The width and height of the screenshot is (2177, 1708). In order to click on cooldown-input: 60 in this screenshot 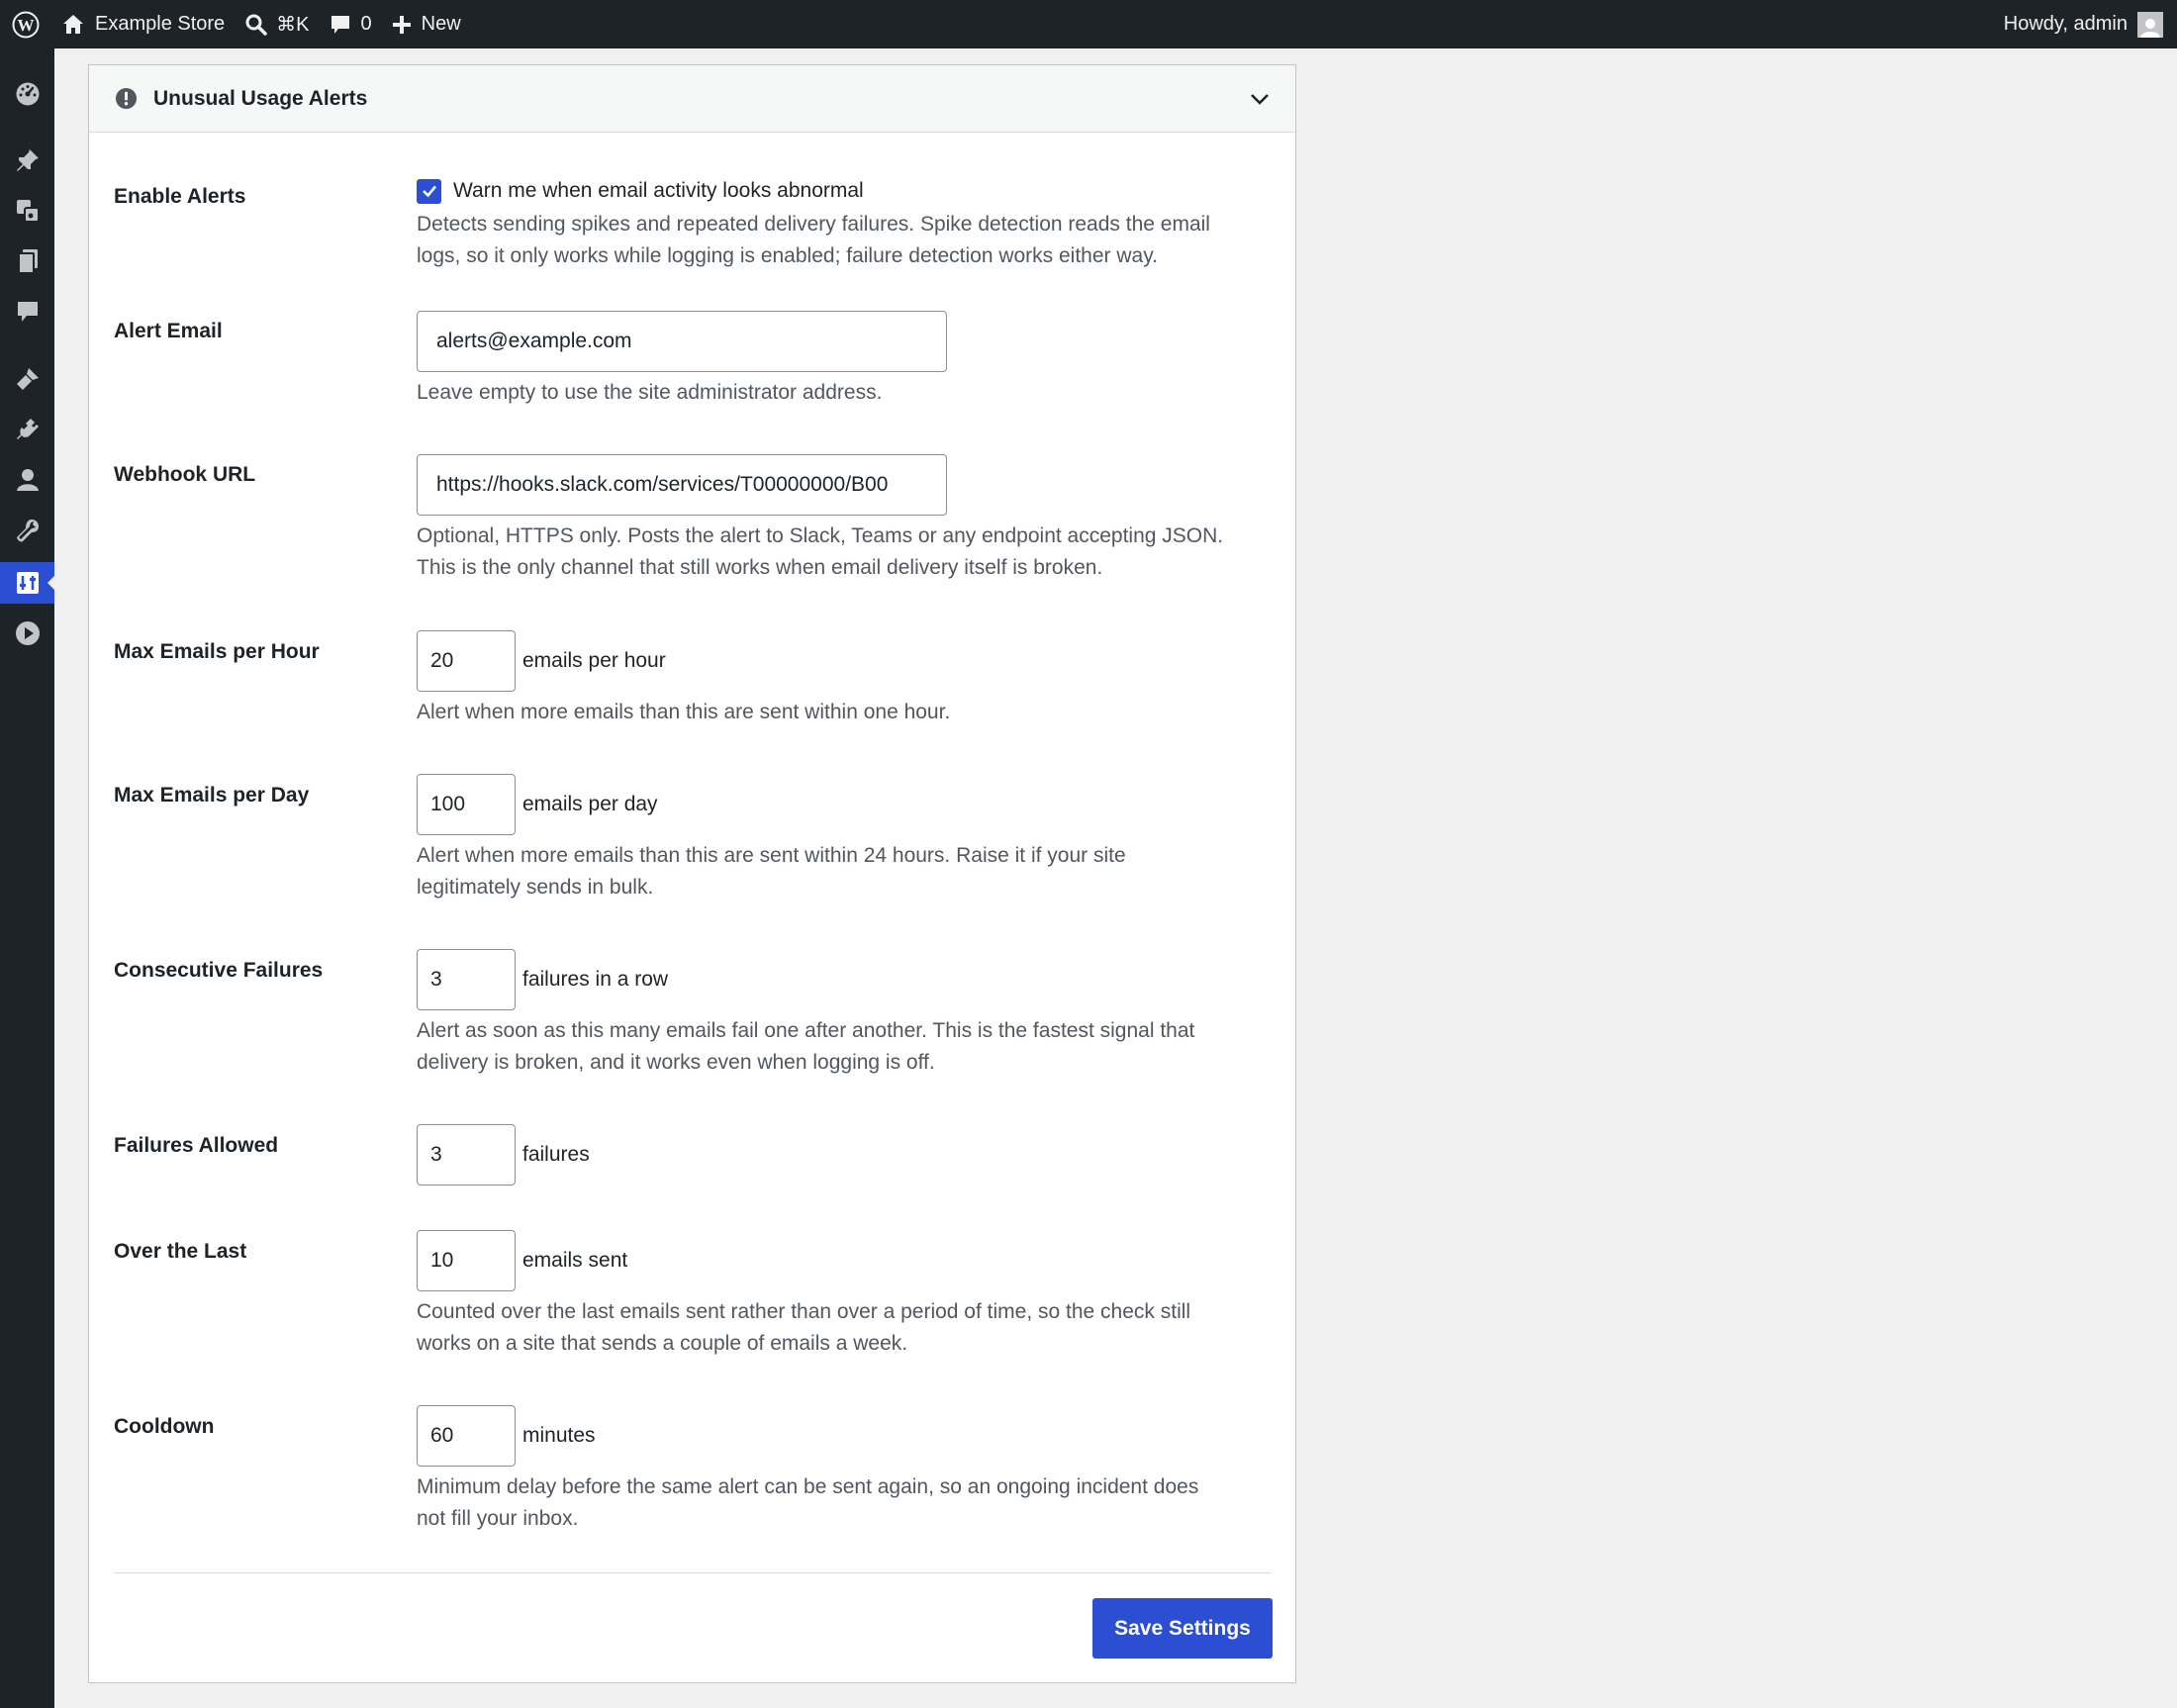, I will do `click(466, 1436)`.